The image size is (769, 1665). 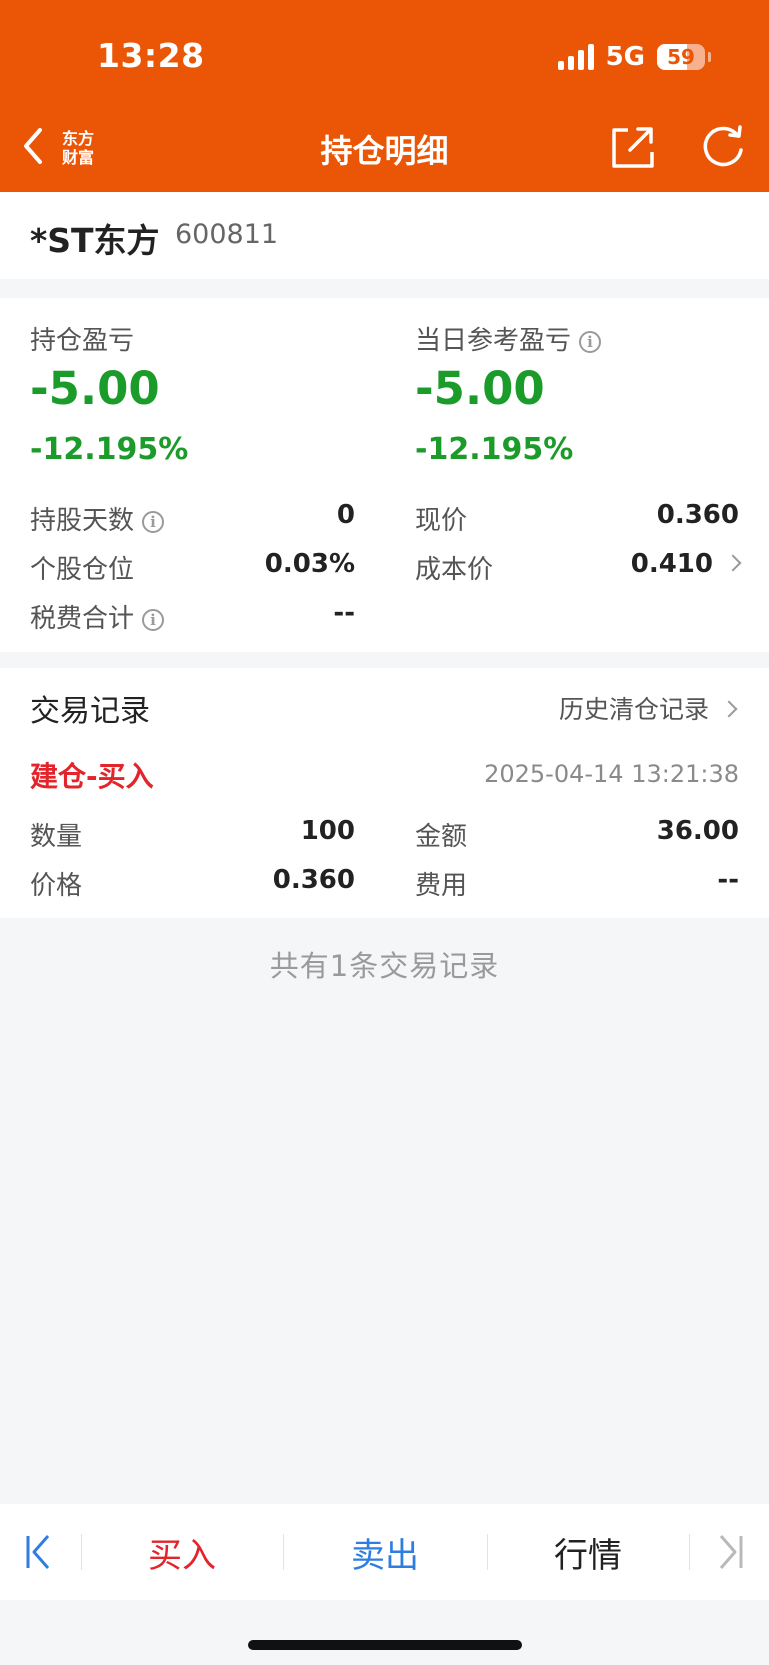 I want to click on refresh-icon, so click(x=723, y=147).